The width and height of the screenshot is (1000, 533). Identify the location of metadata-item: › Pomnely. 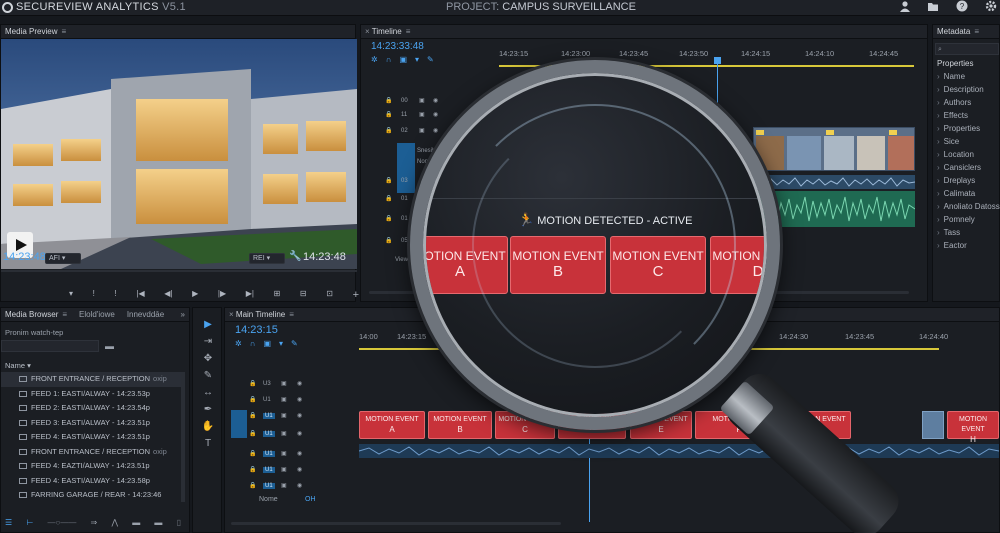
(966, 219).